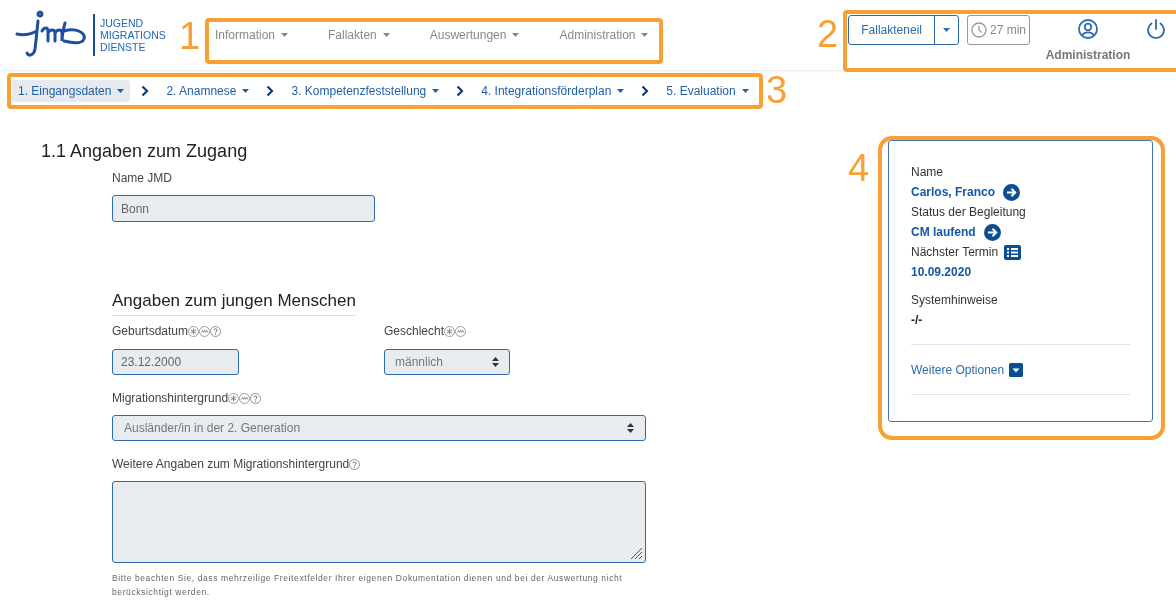 The width and height of the screenshot is (1176, 610). I want to click on user-name: Administration, so click(1088, 55).